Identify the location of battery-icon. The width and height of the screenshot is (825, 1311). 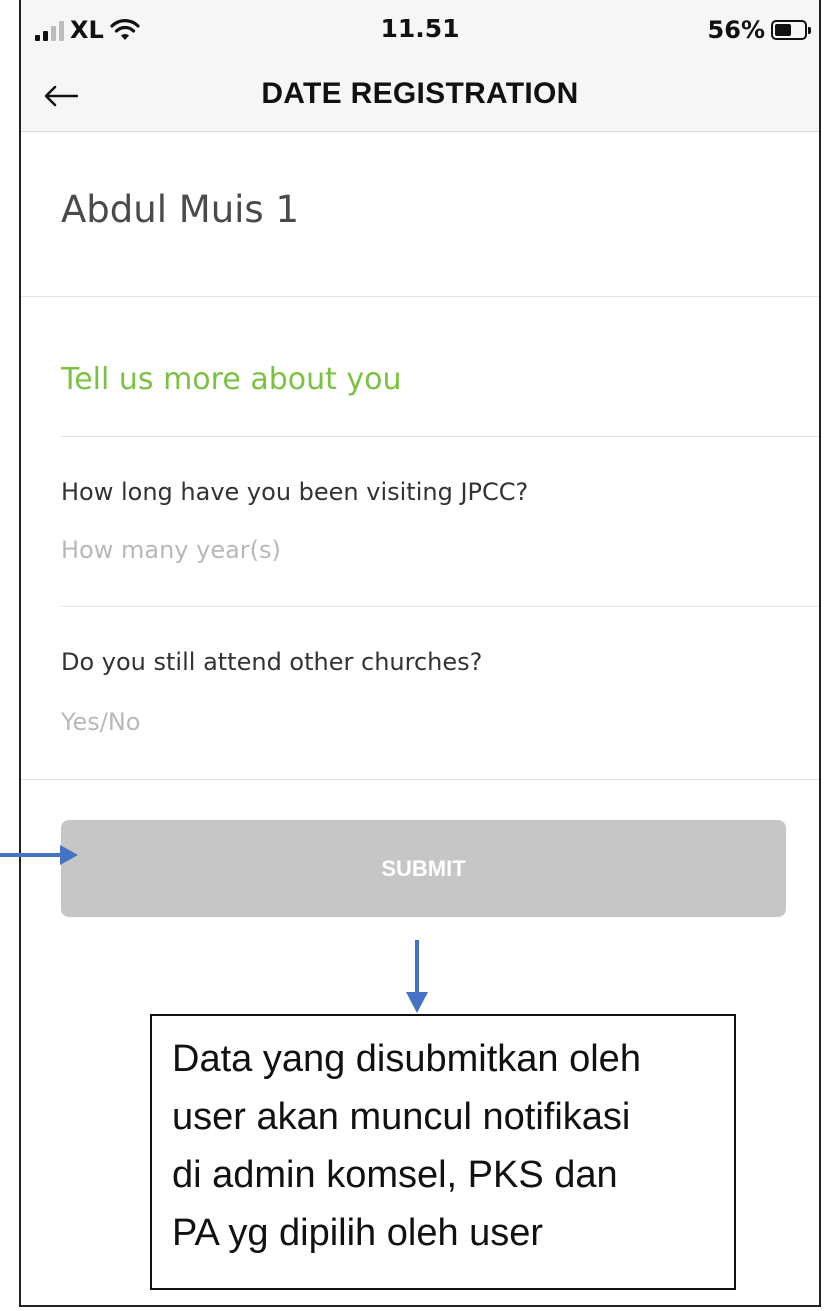
(791, 30).